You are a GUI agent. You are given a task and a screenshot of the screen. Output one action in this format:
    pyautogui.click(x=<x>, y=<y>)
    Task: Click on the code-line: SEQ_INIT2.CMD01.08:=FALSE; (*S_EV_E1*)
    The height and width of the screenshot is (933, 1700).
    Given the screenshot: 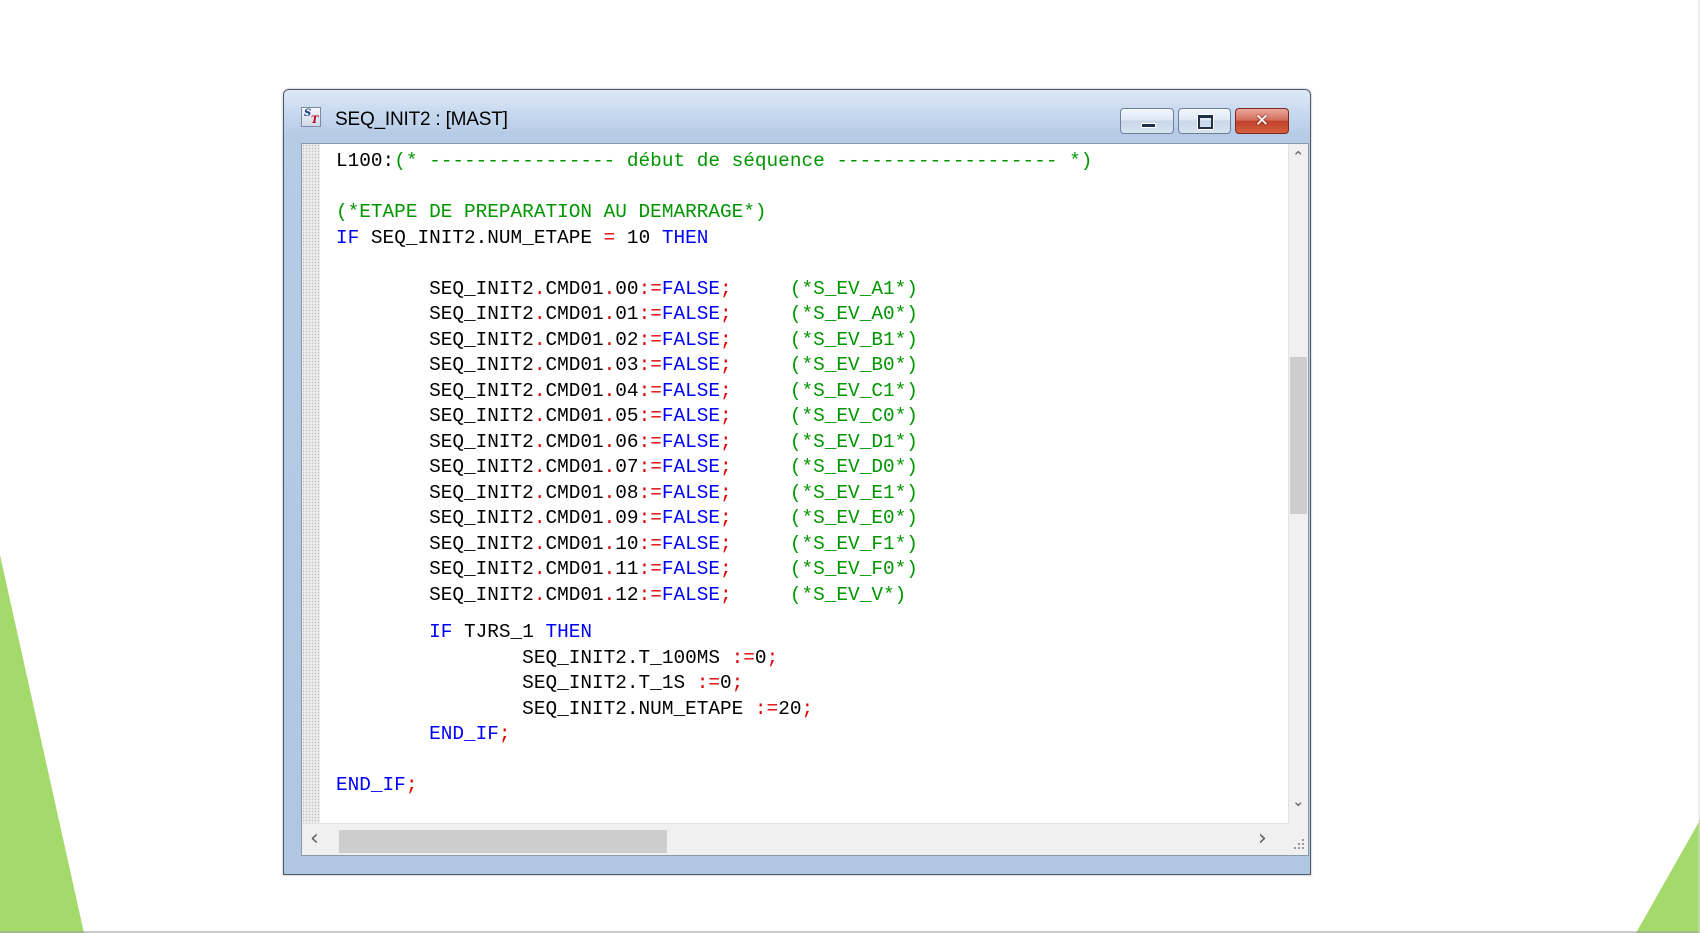 What is the action you would take?
    pyautogui.click(x=714, y=494)
    